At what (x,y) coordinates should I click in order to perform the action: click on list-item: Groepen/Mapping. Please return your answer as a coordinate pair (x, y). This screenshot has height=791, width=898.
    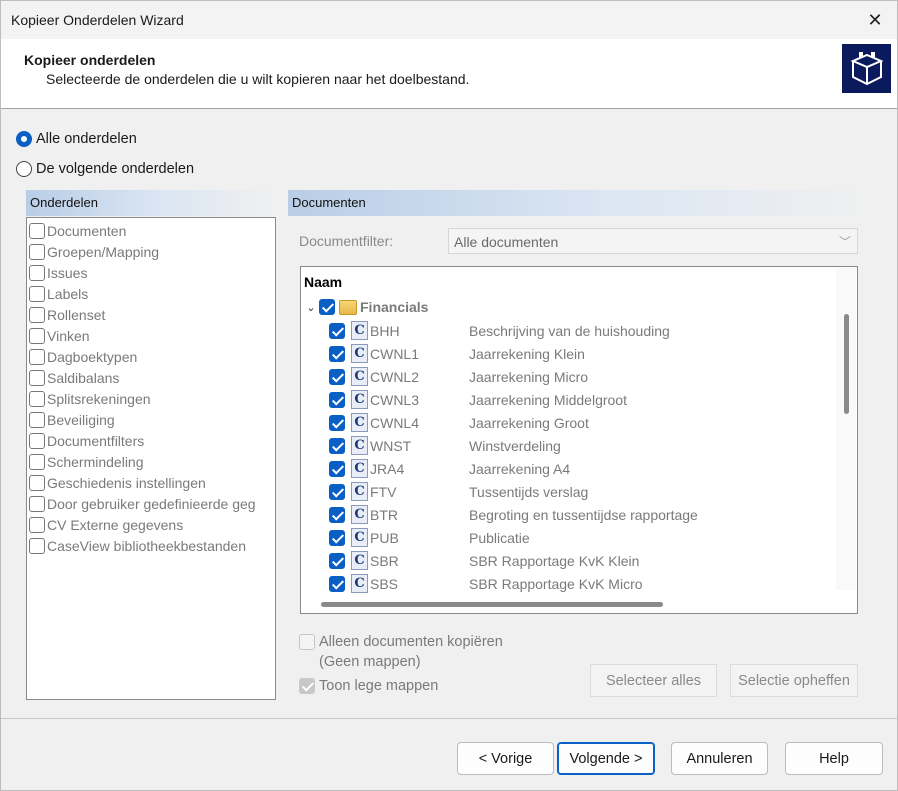
    Looking at the image, I should click on (94, 251).